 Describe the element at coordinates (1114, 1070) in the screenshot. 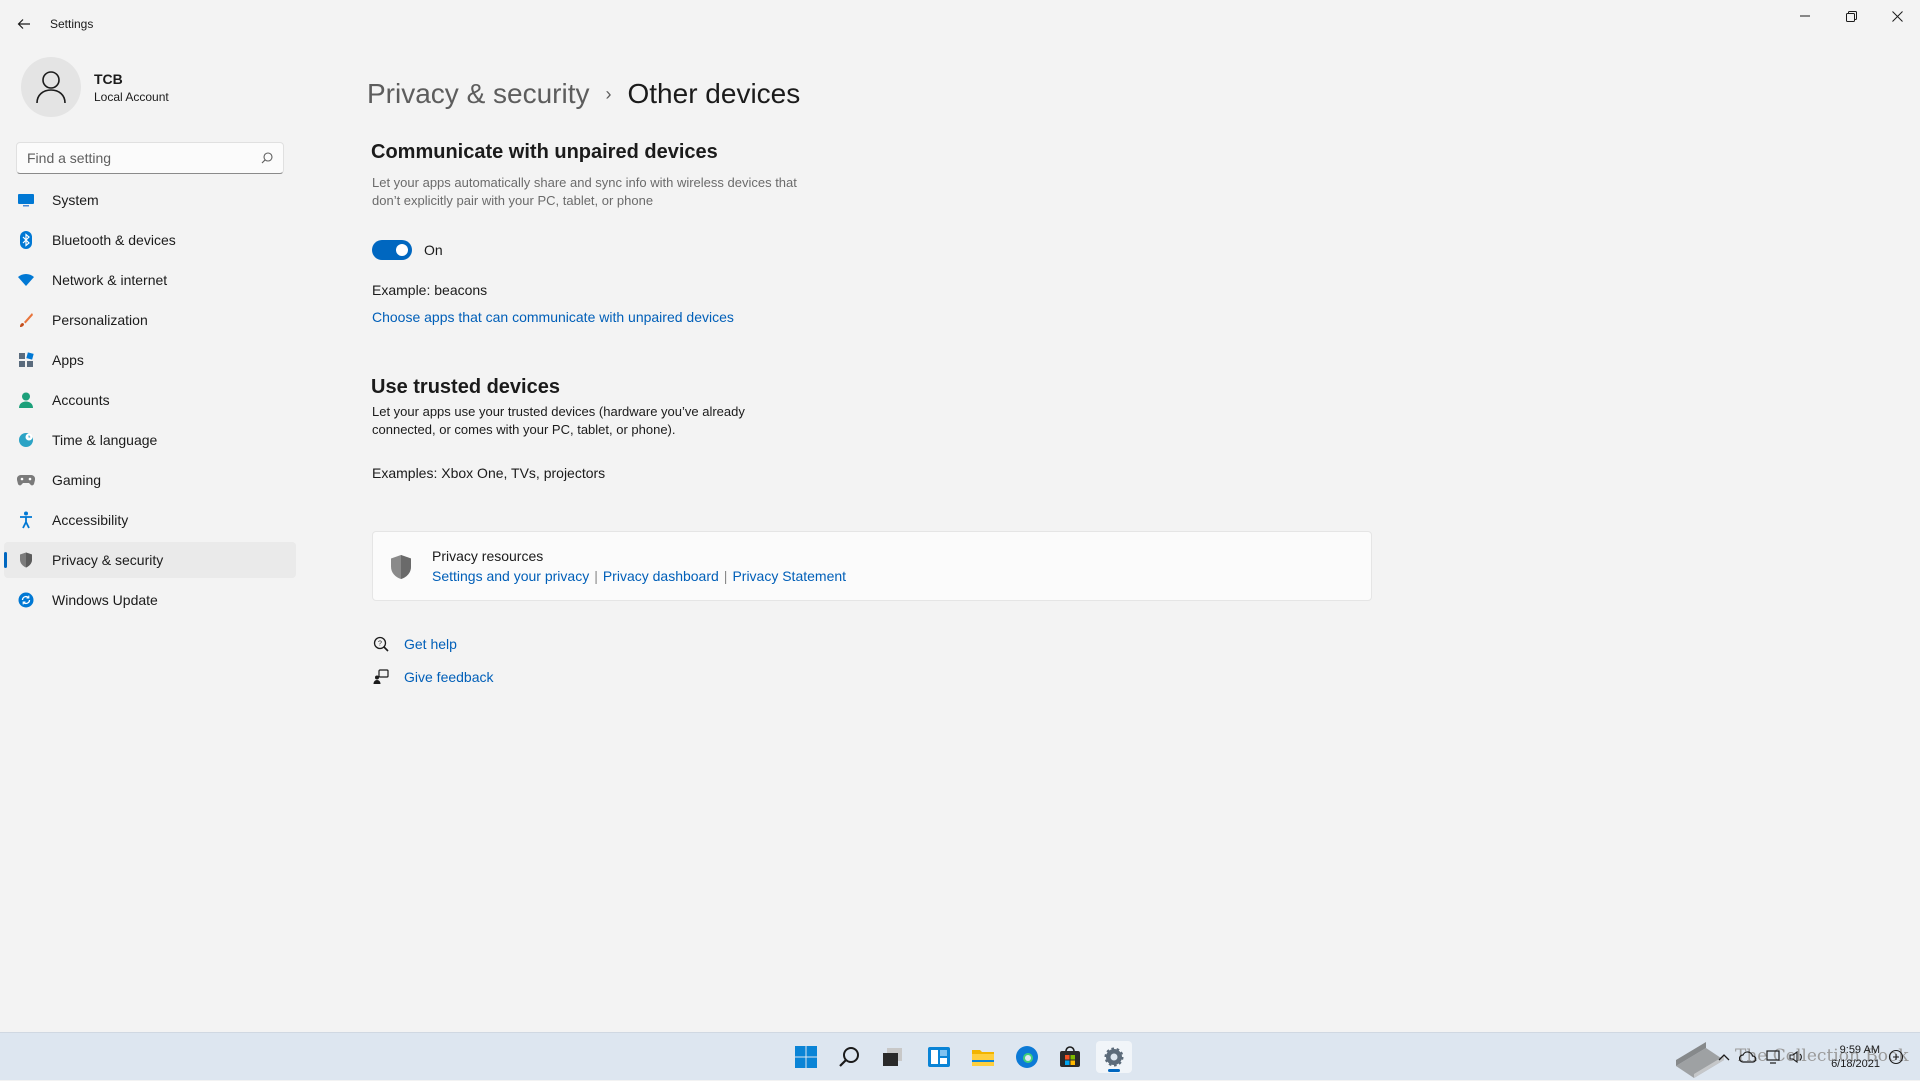

I see `active-app-indicator` at that location.